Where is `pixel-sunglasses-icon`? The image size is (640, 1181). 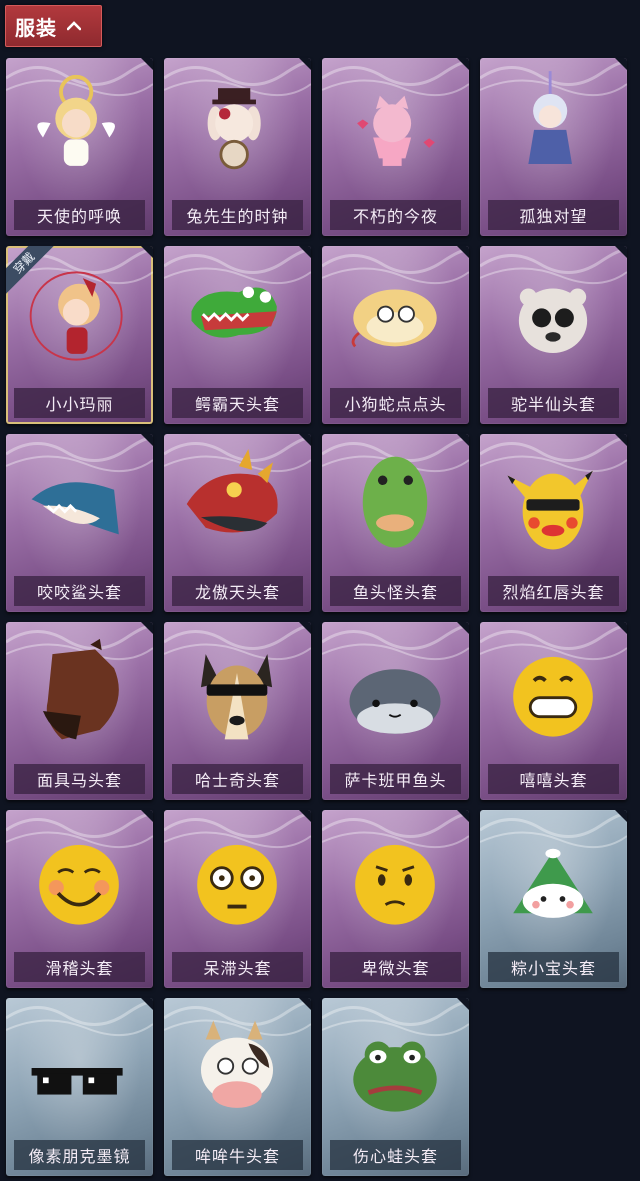
pixel-sunglasses-icon is located at coordinates (77, 1081).